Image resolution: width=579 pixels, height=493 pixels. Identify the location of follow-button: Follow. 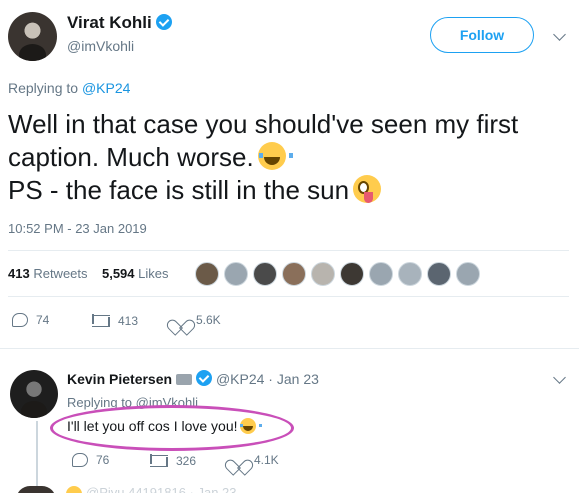
(482, 35).